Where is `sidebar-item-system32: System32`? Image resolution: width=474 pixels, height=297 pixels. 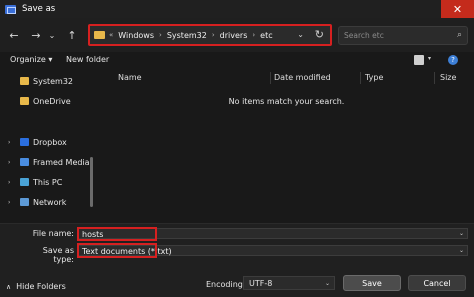
sidebar-item-system32: System32 is located at coordinates (48, 81).